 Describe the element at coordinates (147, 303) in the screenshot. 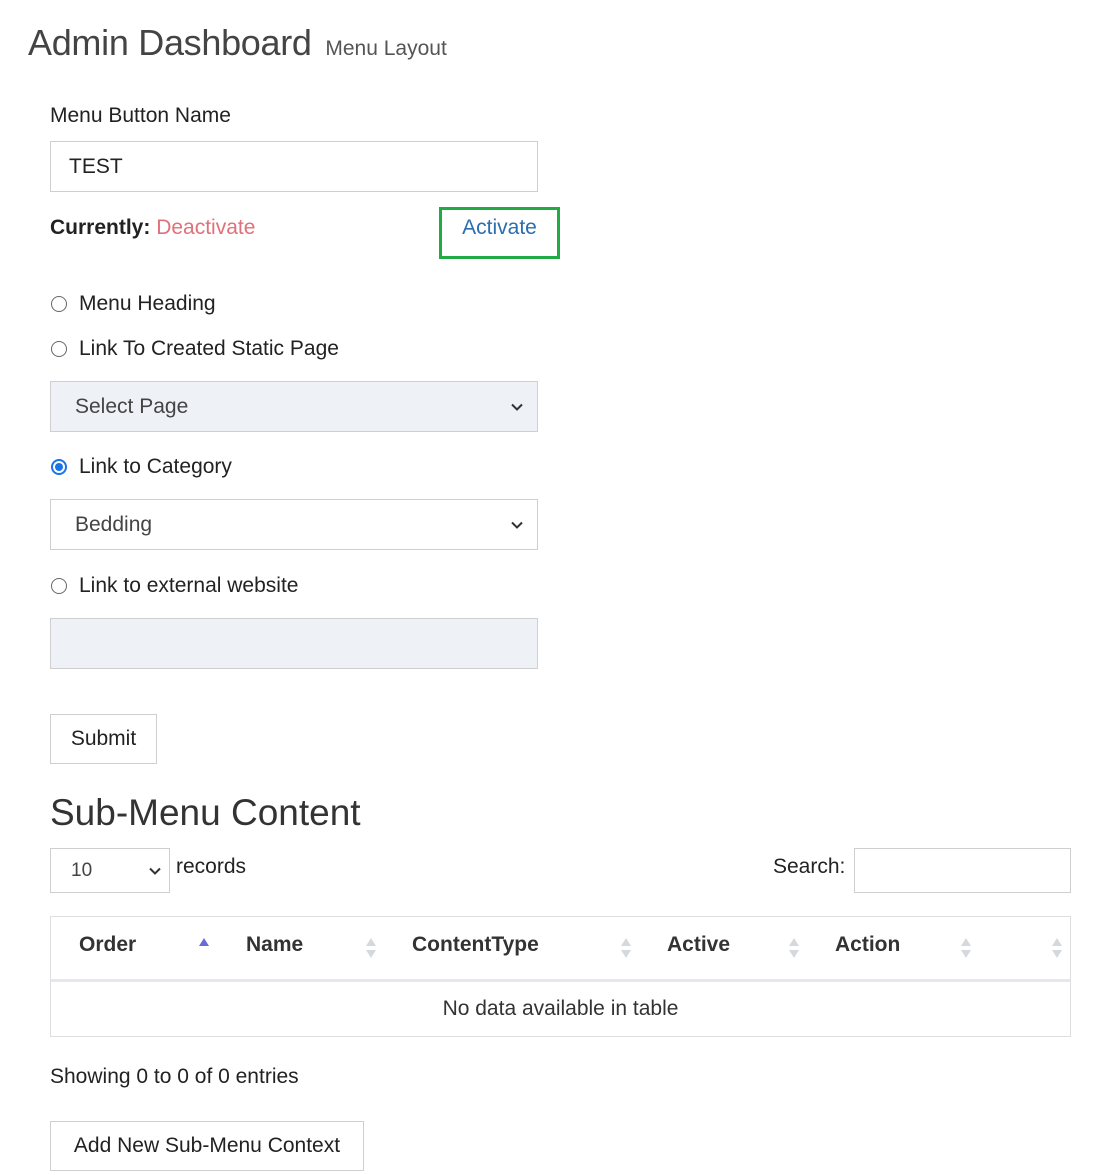

I see `radio-label-menu-heading: Menu Heading` at that location.